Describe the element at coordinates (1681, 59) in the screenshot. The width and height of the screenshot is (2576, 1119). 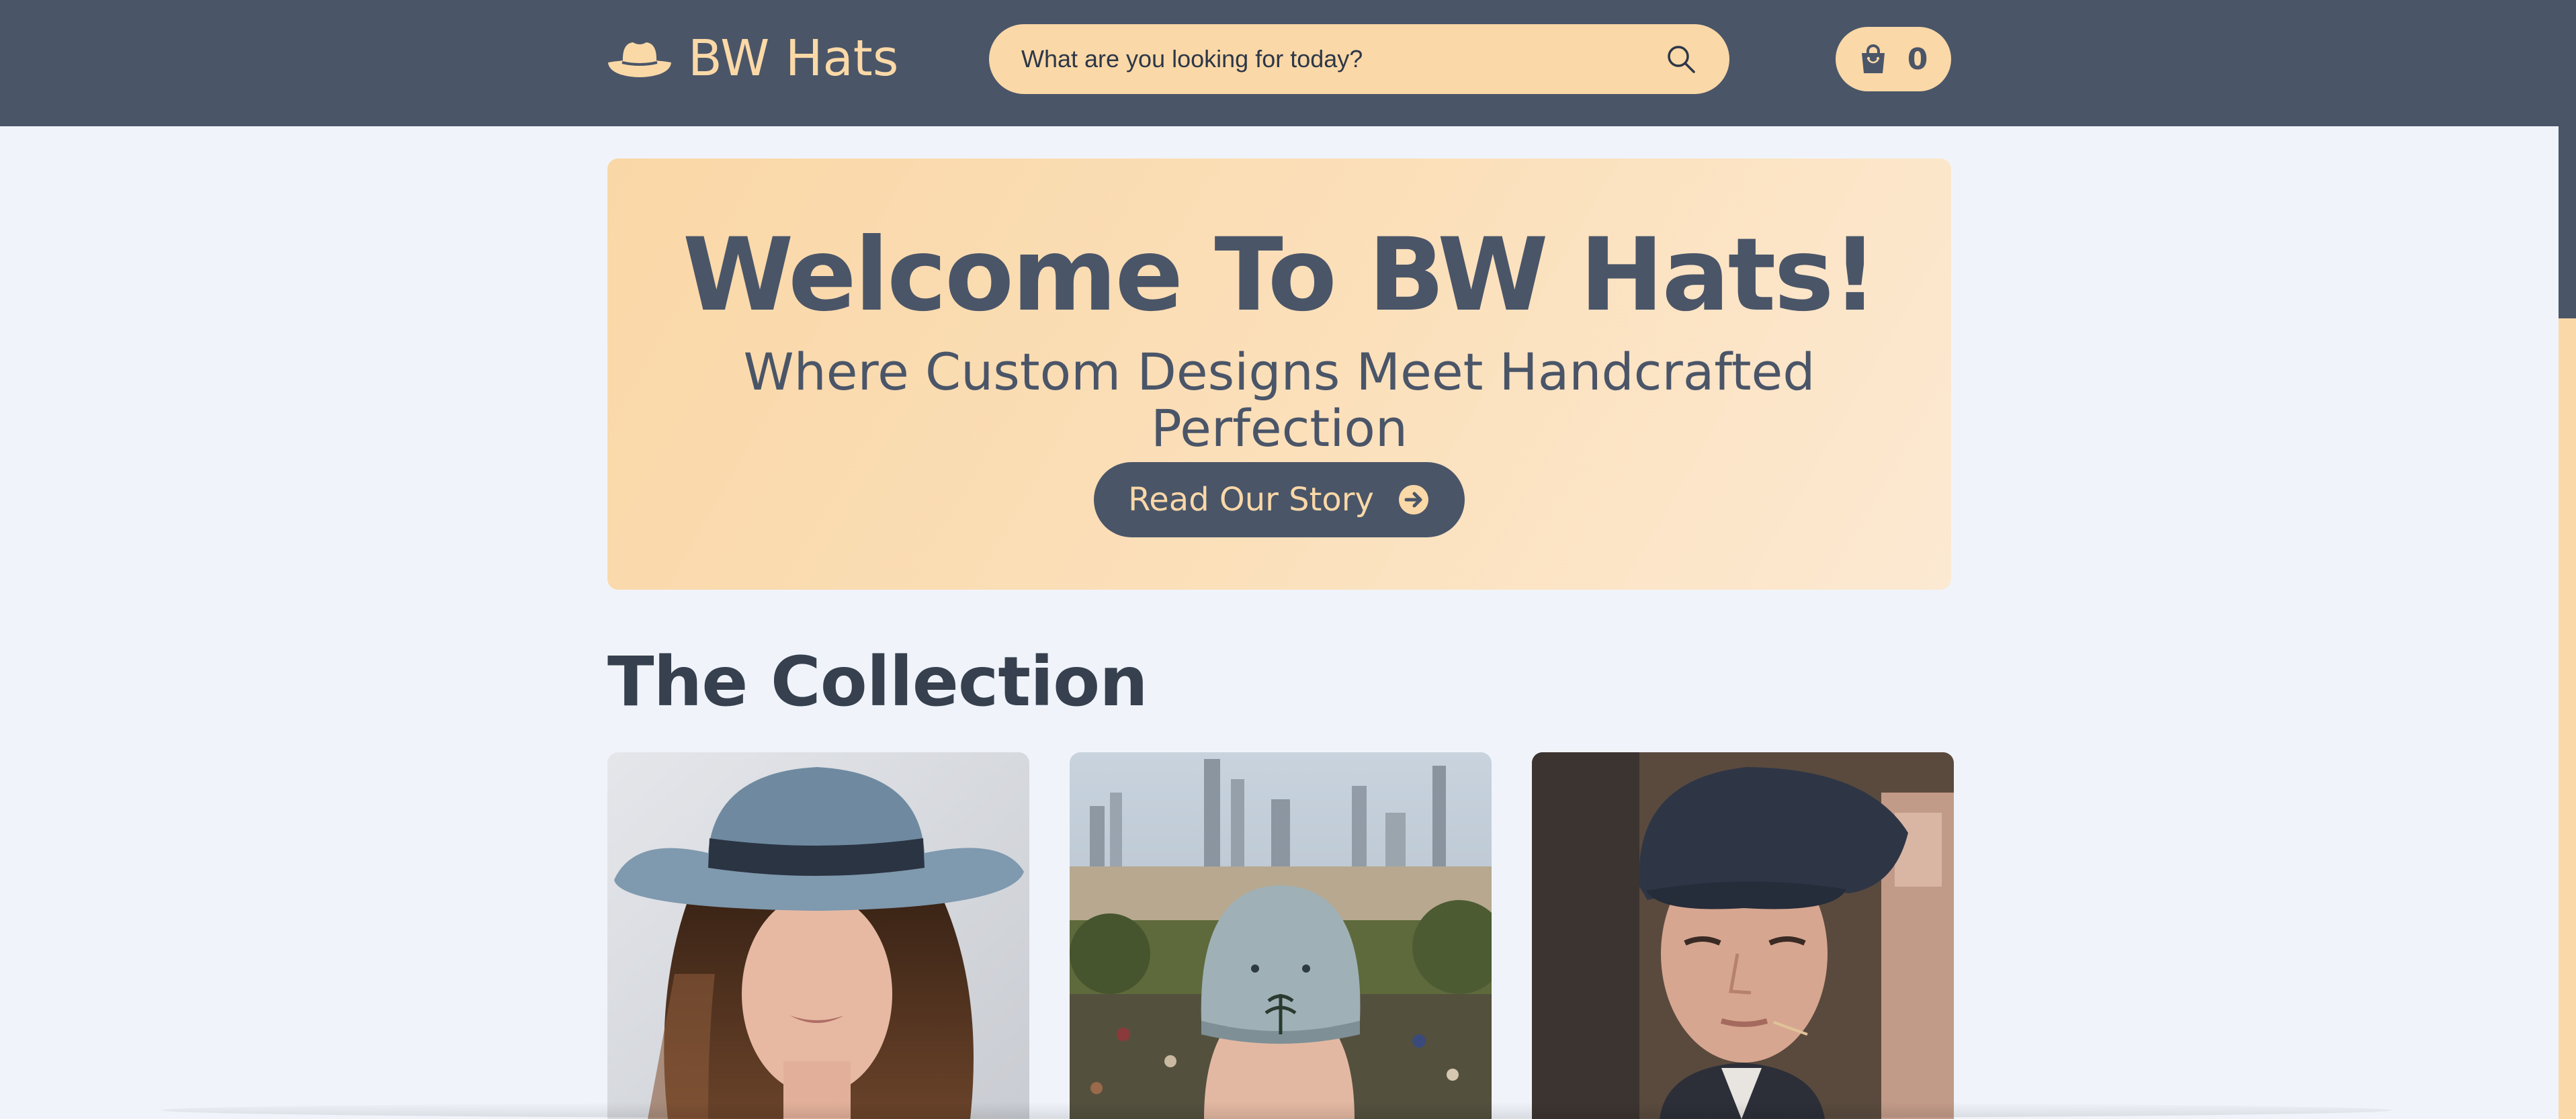
I see `search-icon` at that location.